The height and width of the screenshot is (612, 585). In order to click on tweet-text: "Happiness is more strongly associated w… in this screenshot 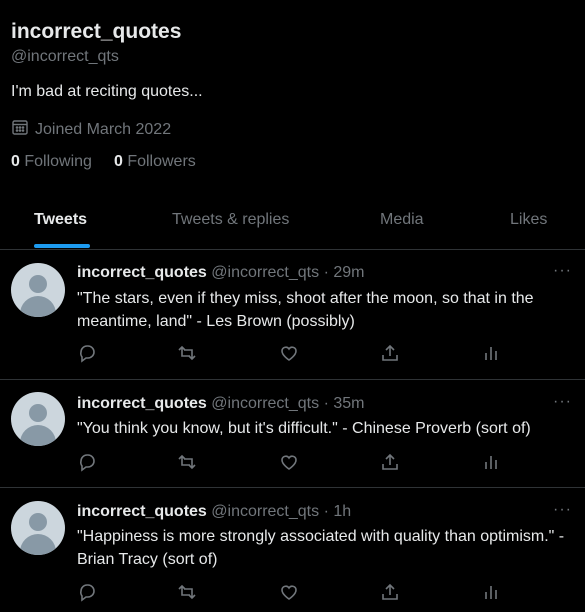, I will do `click(321, 548)`.